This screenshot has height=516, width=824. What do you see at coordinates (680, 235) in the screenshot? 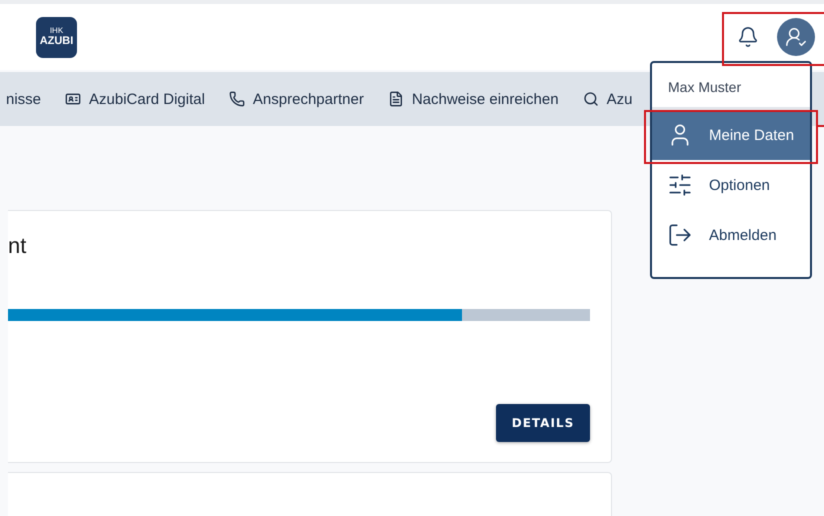
I see `logout-icon` at bounding box center [680, 235].